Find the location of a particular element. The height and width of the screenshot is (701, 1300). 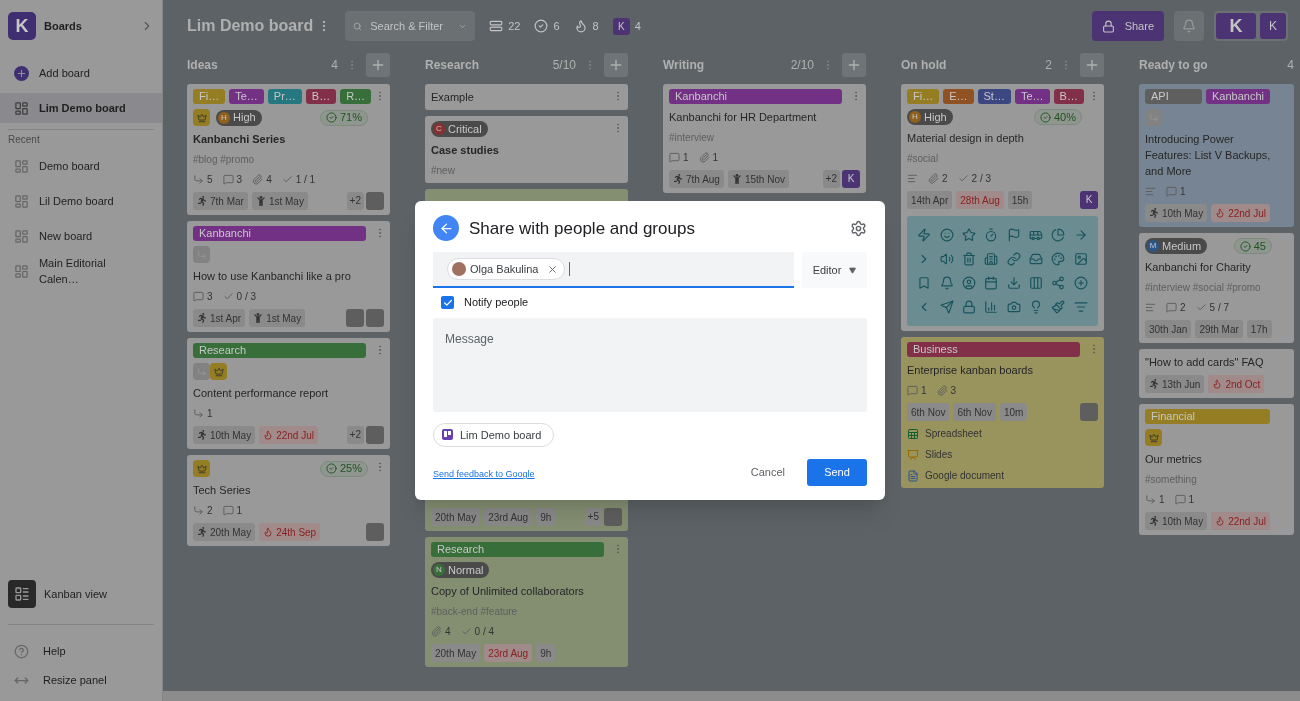

resize-panel-link: Resize panel is located at coordinates (81, 680).